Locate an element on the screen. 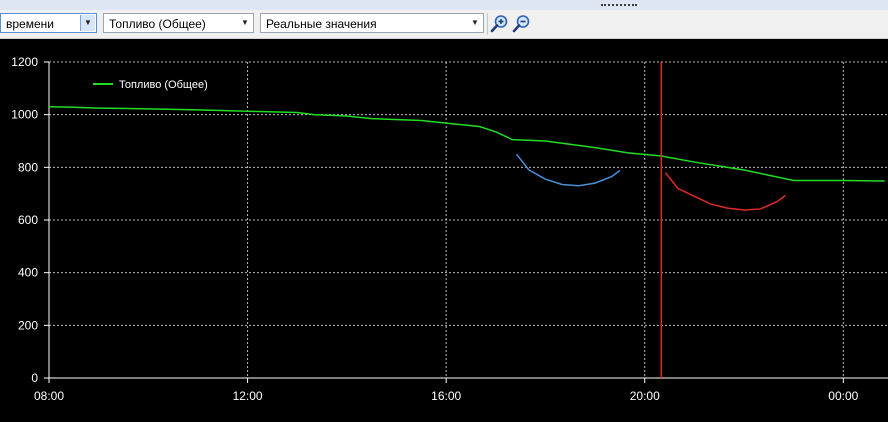  x-tick-label: 12:00 is located at coordinates (248, 396).